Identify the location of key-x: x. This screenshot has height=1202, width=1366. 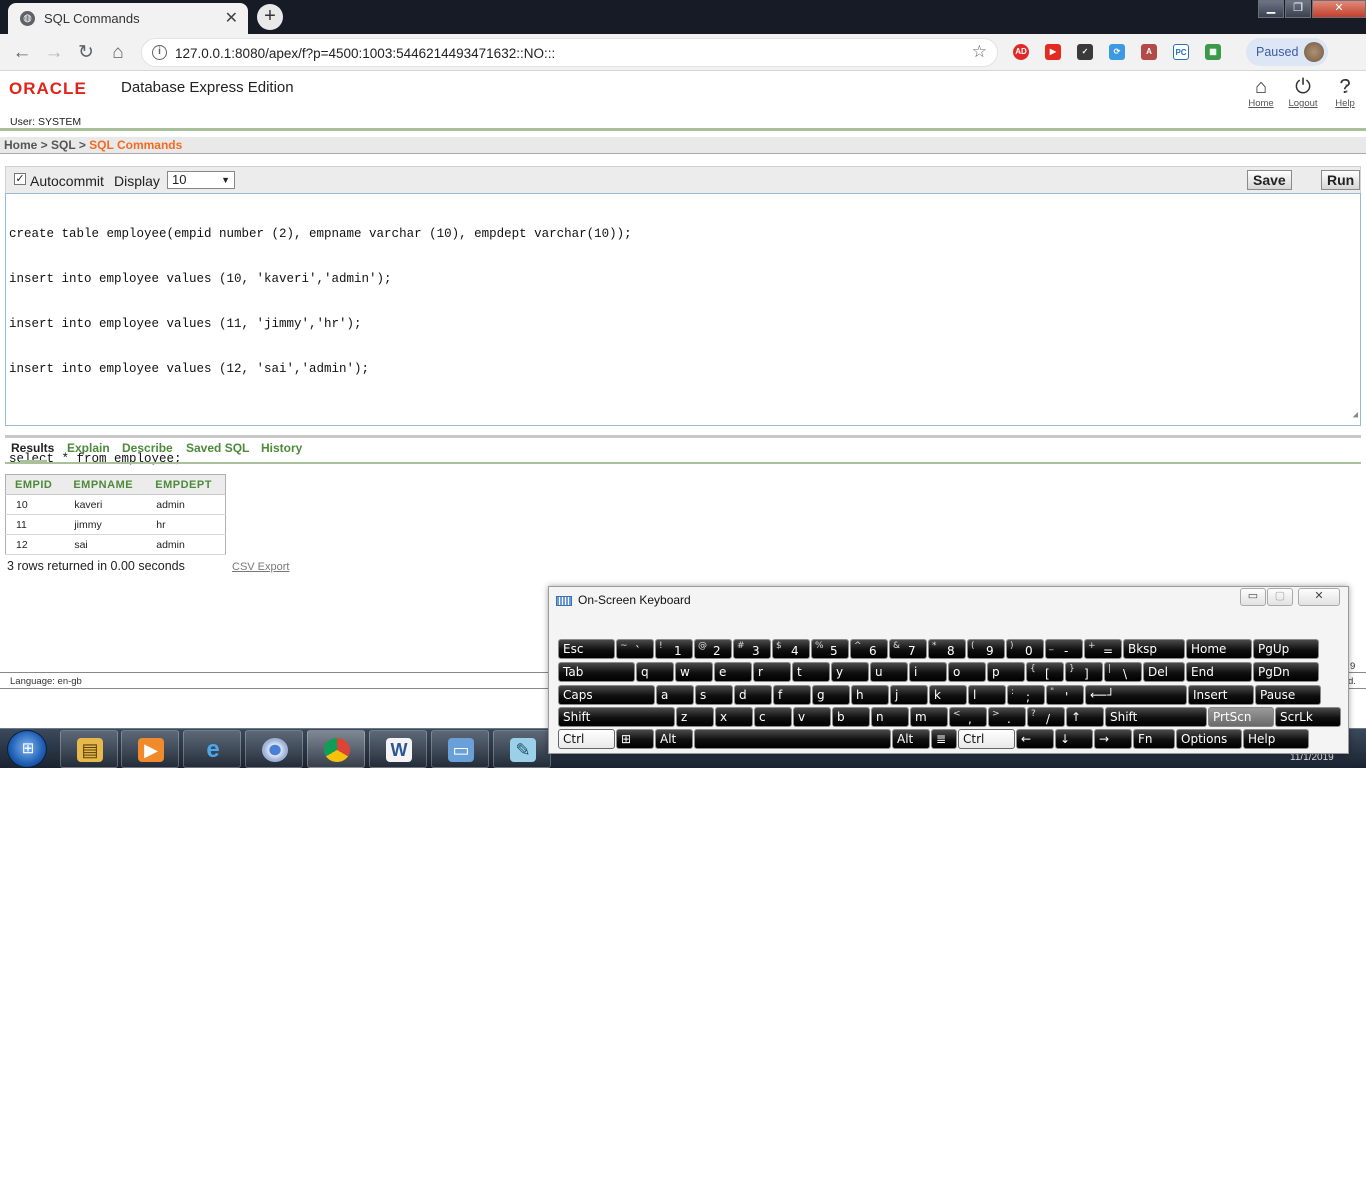
(734, 717).